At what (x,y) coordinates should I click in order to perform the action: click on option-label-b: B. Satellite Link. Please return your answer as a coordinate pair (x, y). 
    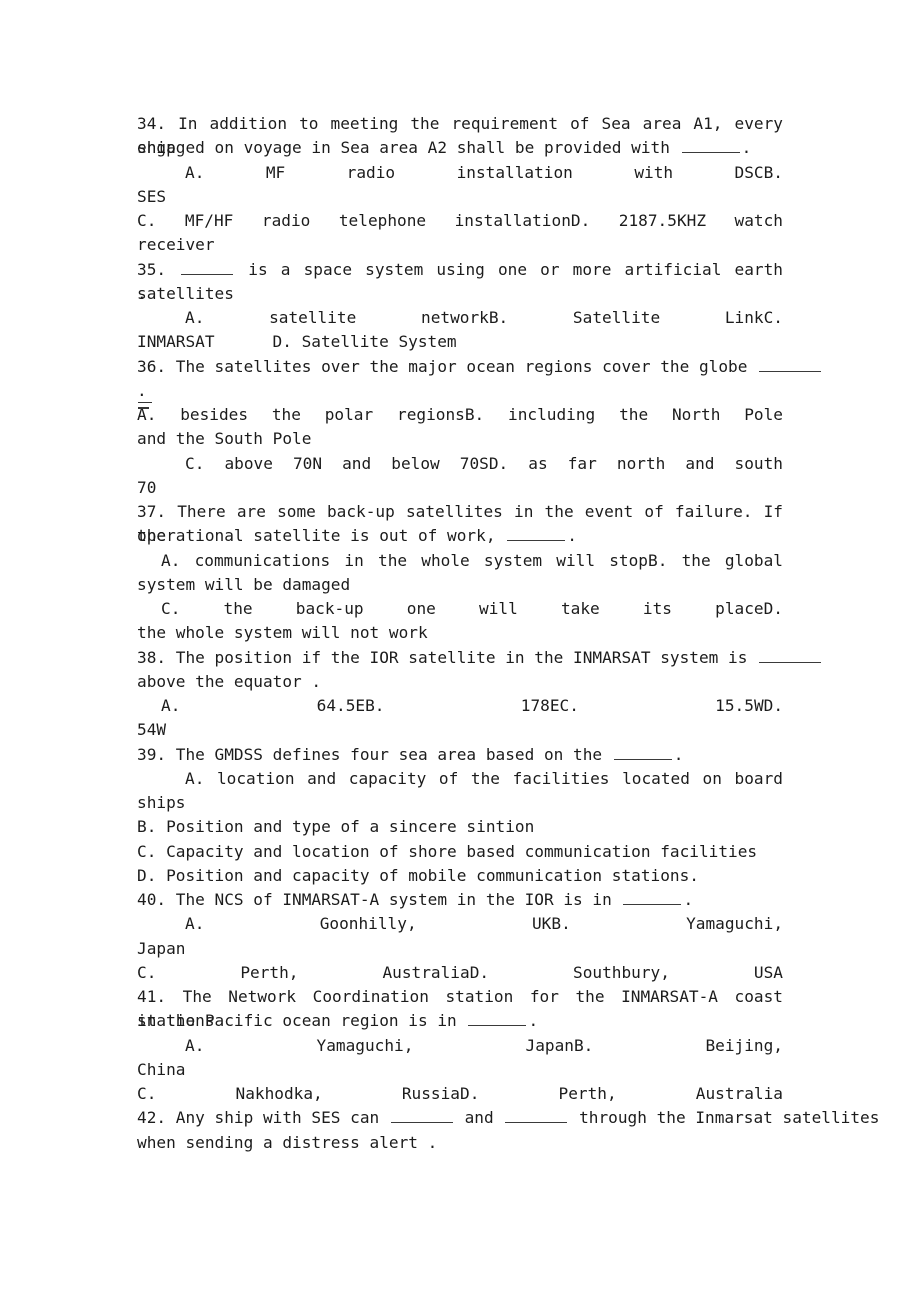
    Looking at the image, I should click on (626, 317).